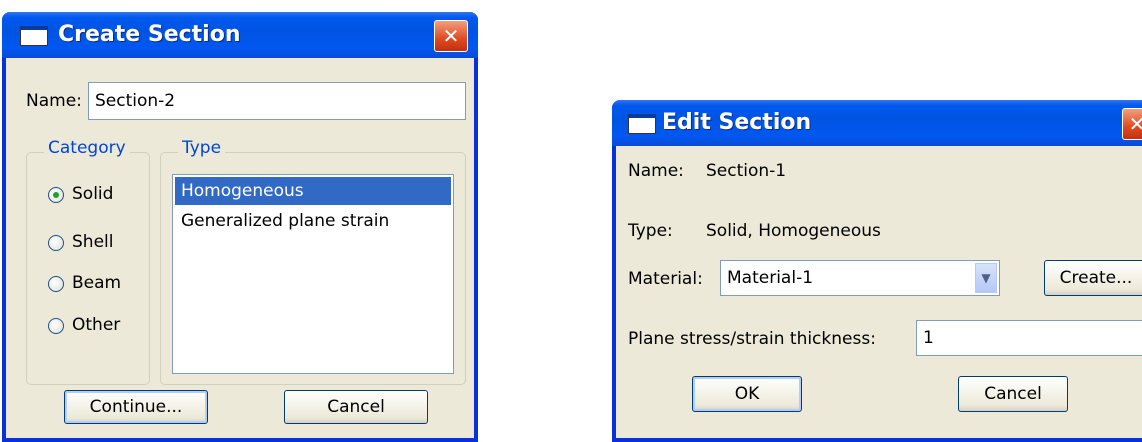 The image size is (1142, 442). I want to click on type-legend: Type, so click(202, 148).